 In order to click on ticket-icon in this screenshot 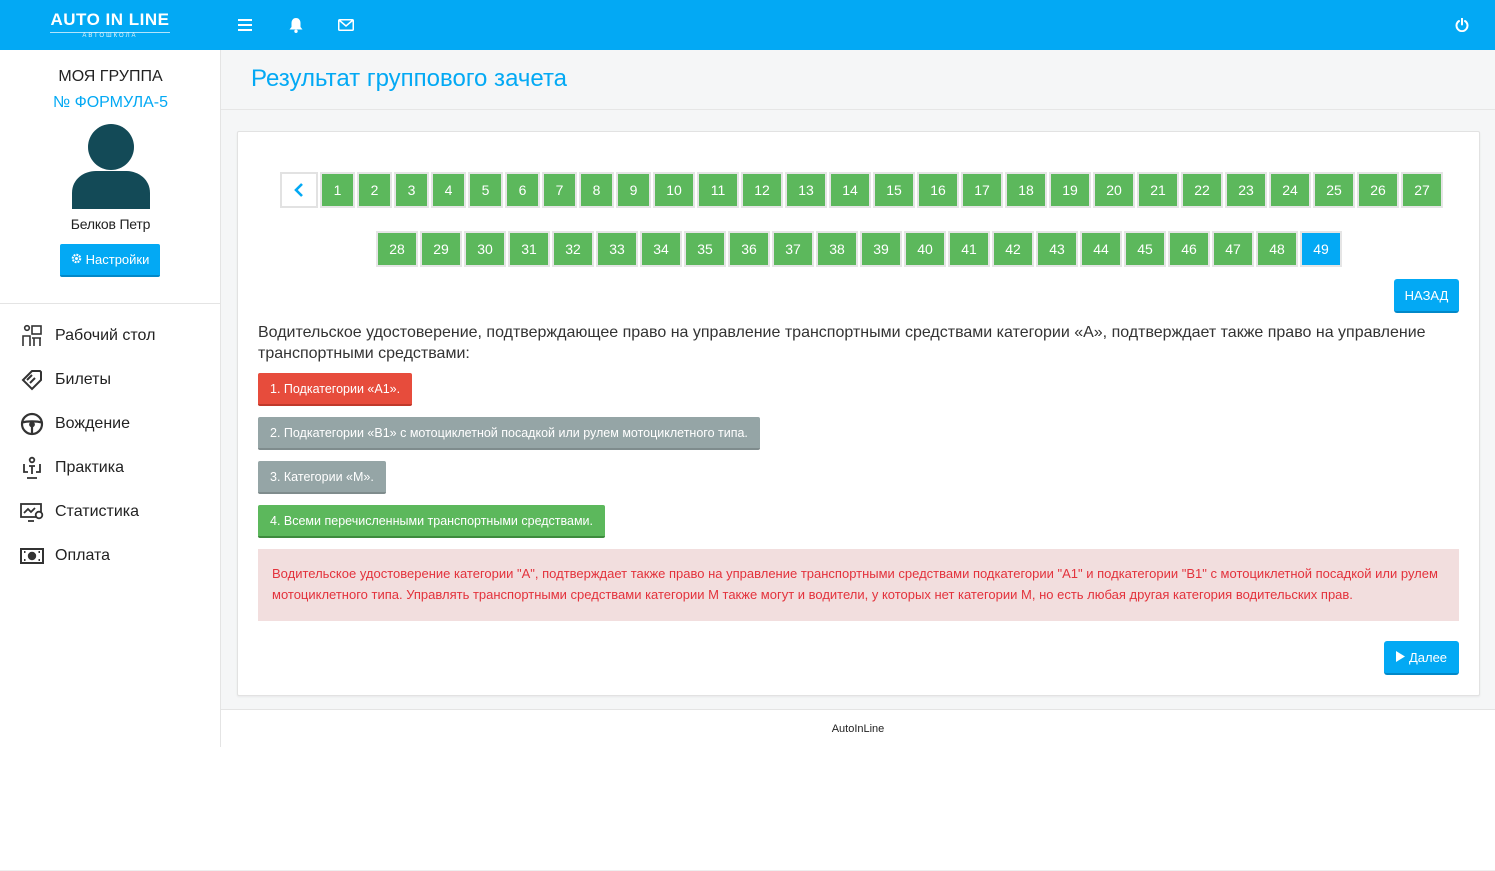, I will do `click(32, 380)`.